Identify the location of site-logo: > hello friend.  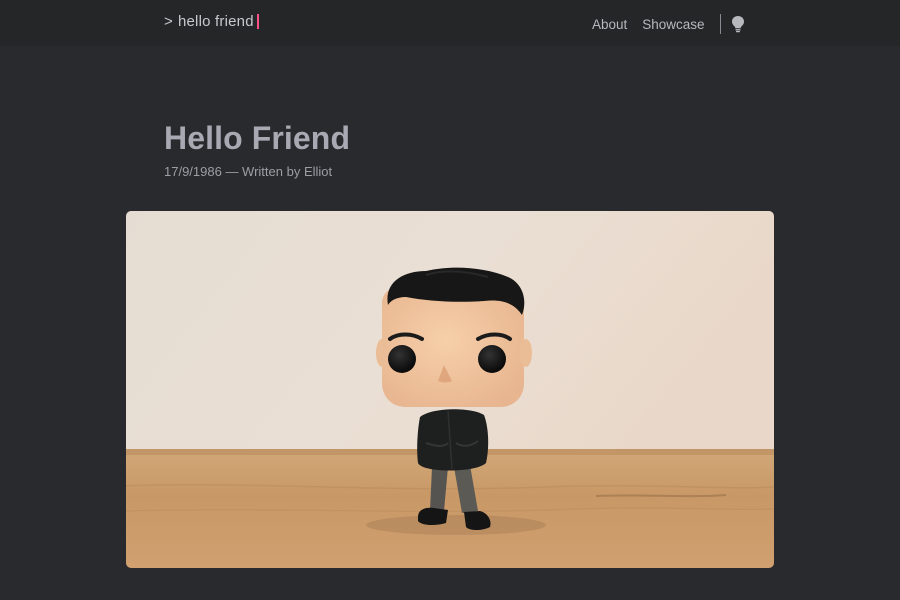
(211, 21).